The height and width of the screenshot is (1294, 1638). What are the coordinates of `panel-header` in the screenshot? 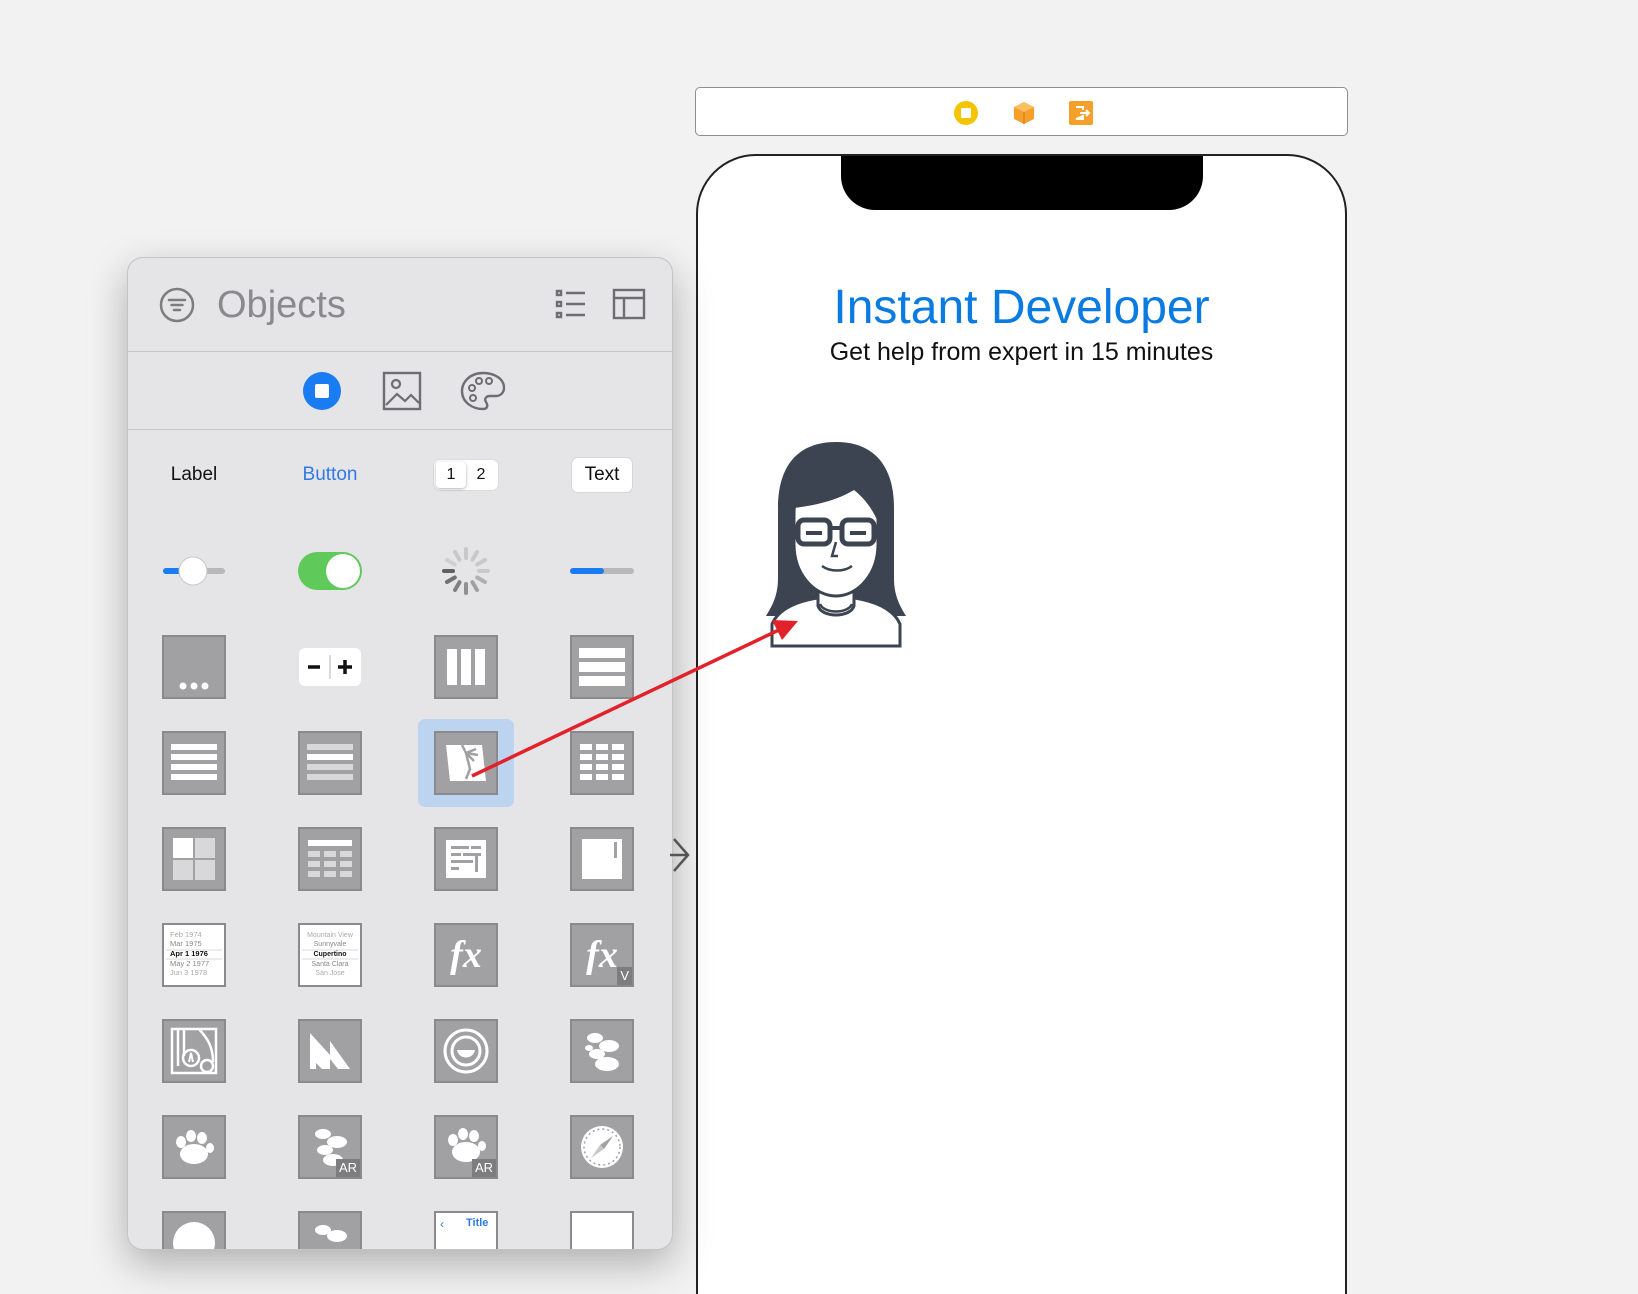 It's located at (400, 305).